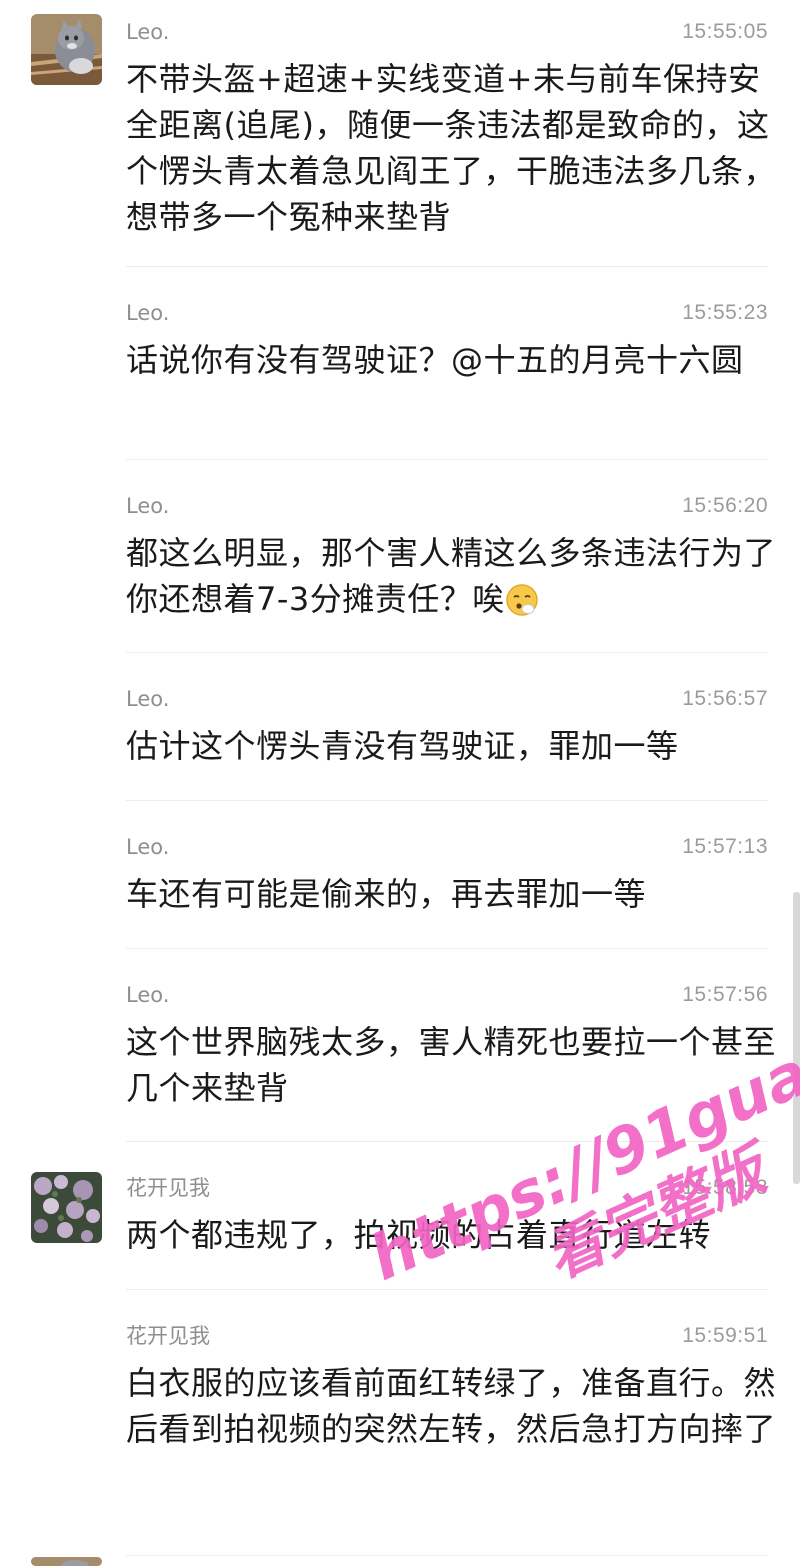 Image resolution: width=800 pixels, height=1566 pixels. I want to click on message-text: 都这么明显，那个害人精这么多条违法行为了你还想着7-3分摊责任？唉, so click(451, 576).